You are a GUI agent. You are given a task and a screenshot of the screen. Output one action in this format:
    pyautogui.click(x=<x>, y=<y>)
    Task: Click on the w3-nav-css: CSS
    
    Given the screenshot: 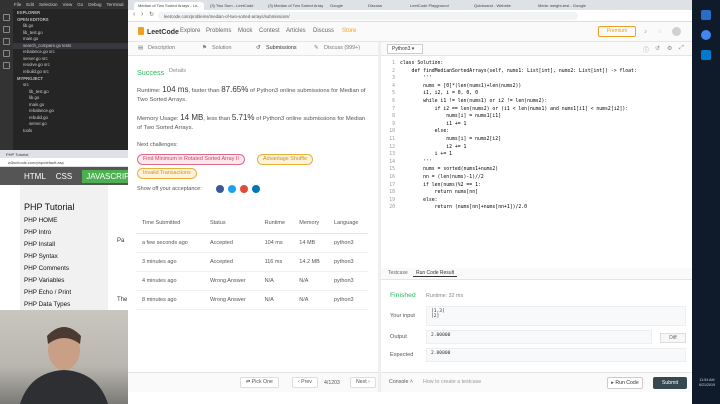 What is the action you would take?
    pyautogui.click(x=64, y=176)
    